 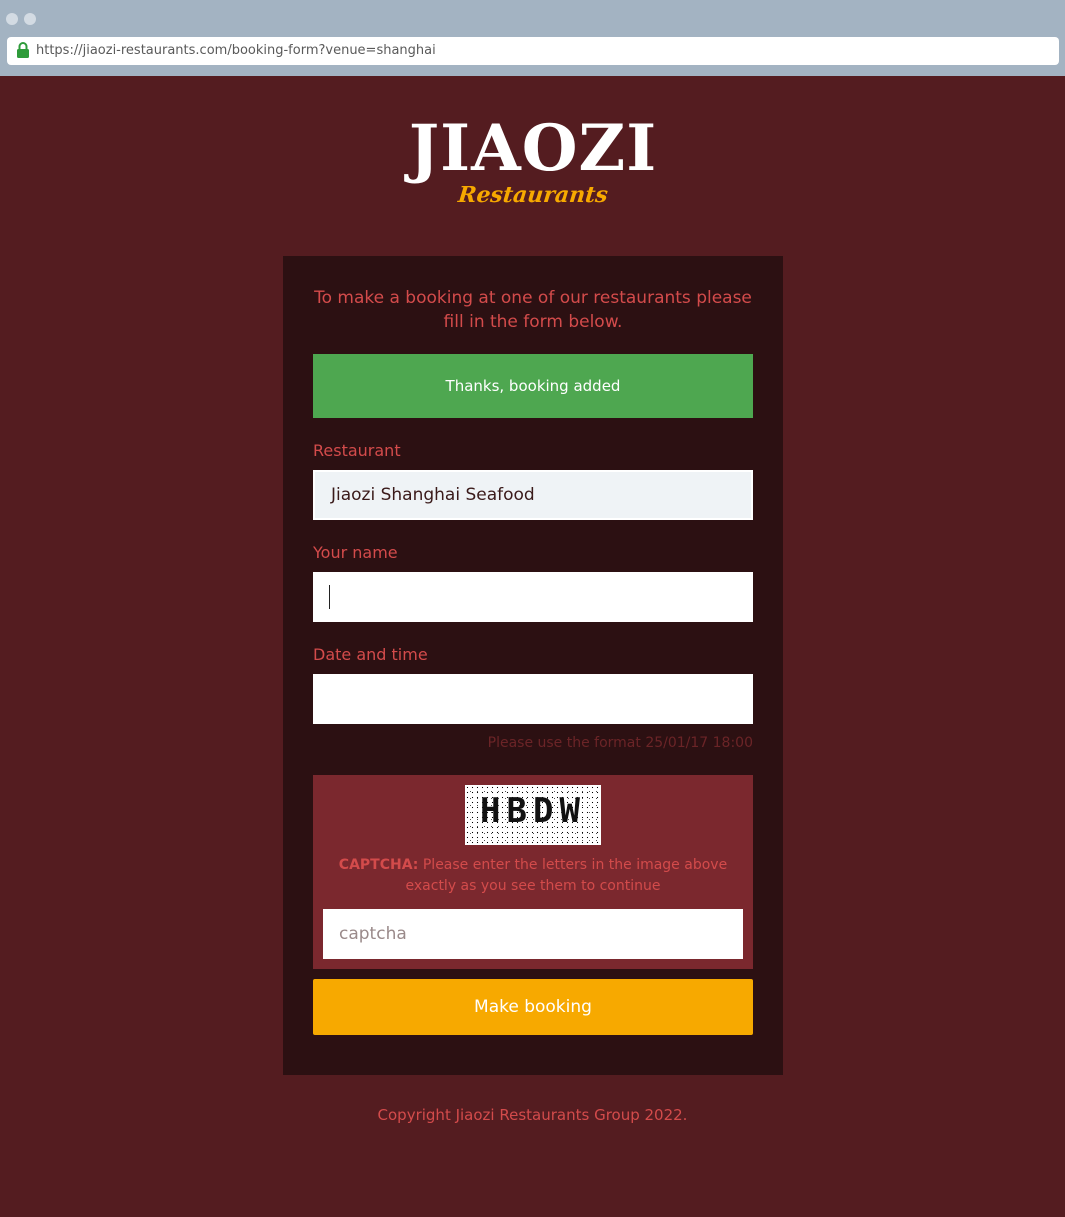 I want to click on logo-wordmark: JIAOZI, so click(x=533, y=148).